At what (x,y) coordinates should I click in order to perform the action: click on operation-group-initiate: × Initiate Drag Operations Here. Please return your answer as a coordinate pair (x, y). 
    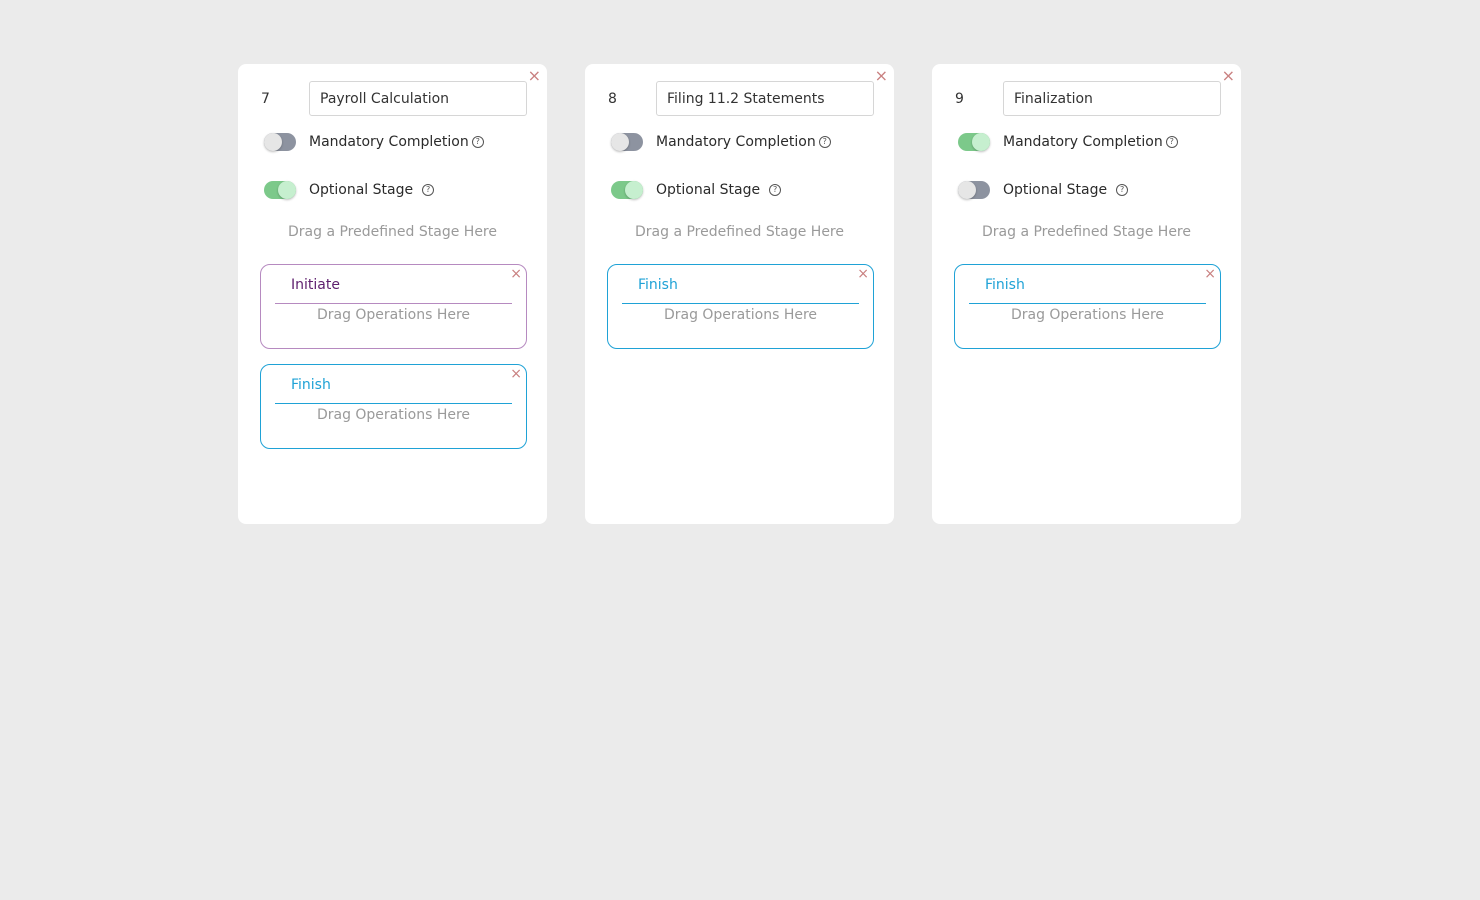
    Looking at the image, I should click on (393, 306).